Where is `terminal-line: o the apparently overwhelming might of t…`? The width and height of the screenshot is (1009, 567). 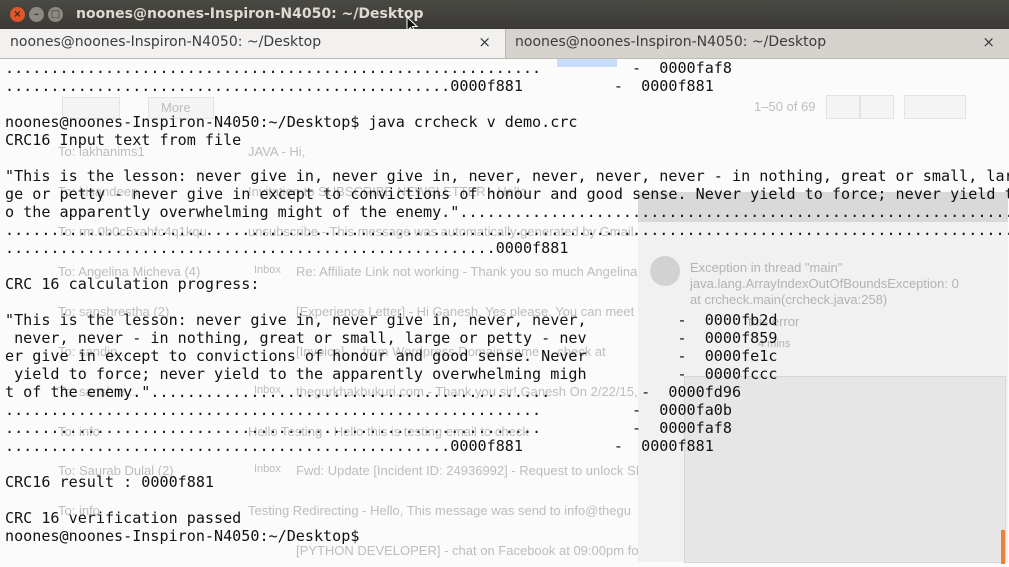
terminal-line: o the apparently overwhelming might of t… is located at coordinates (507, 212).